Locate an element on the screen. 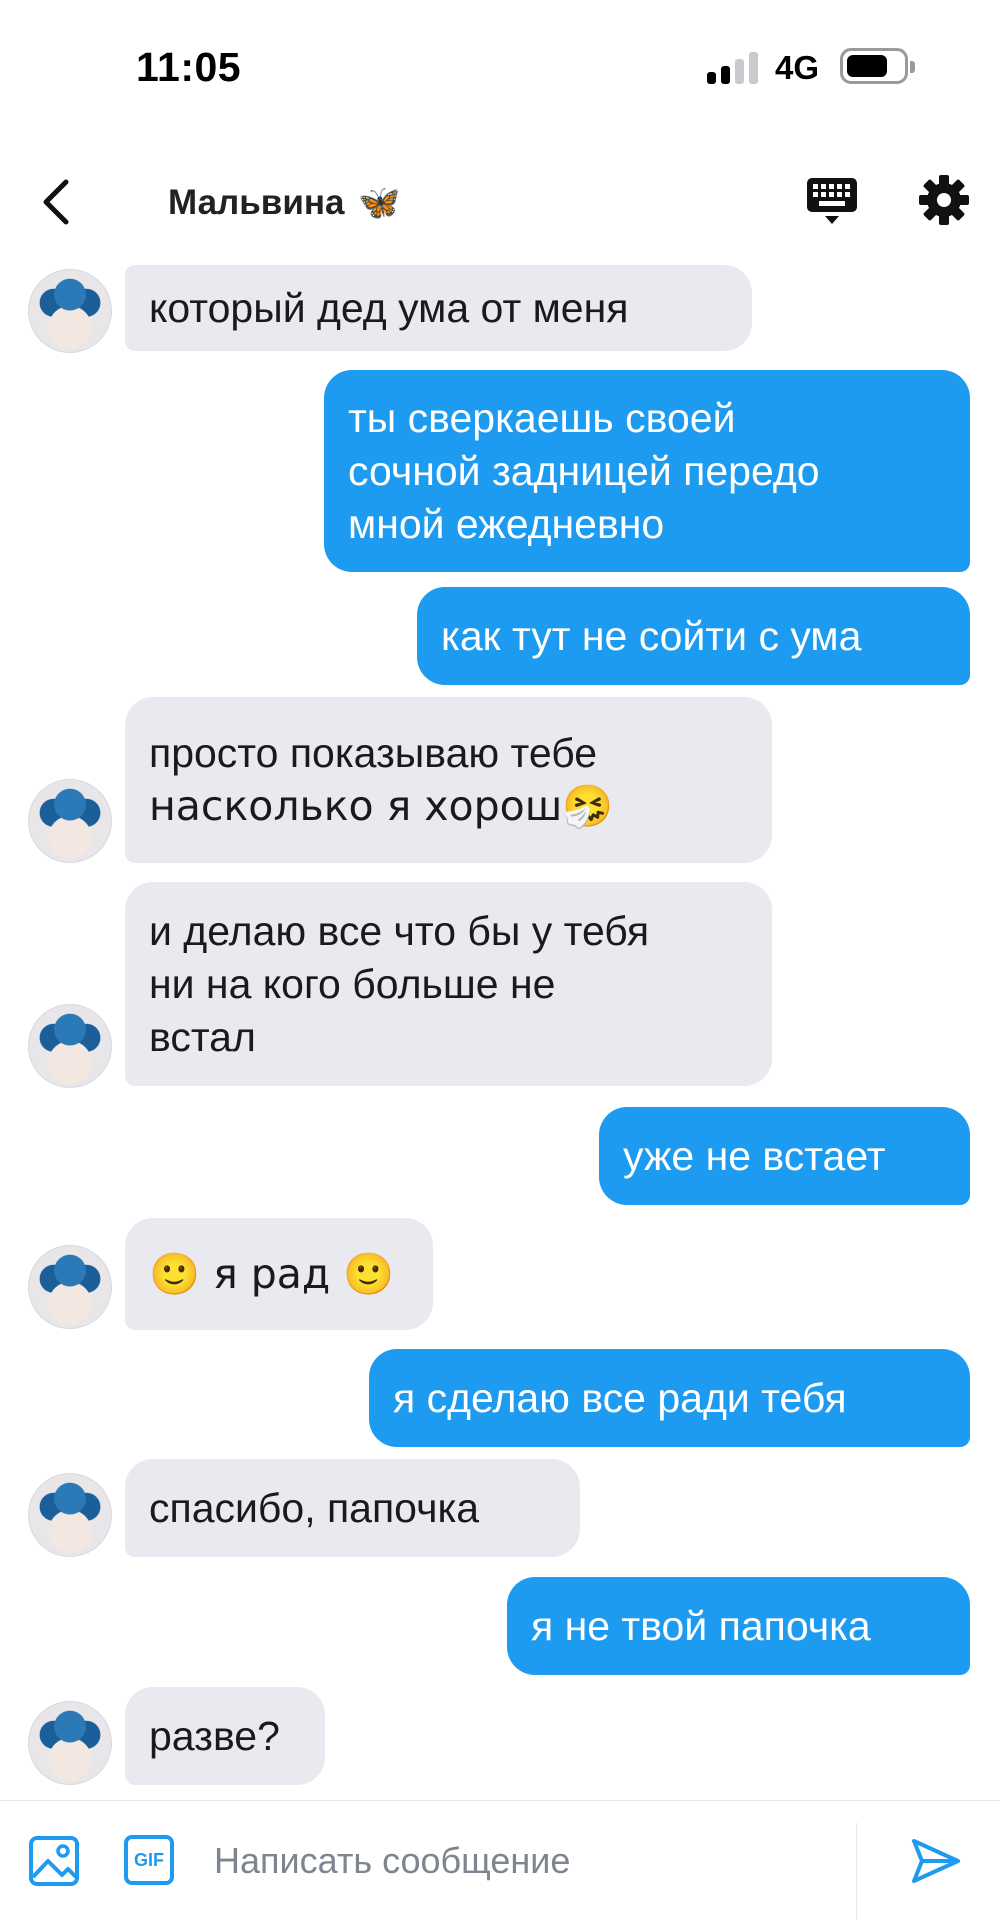 The height and width of the screenshot is (1920, 1000). message-text-line: сочной задницей передо is located at coordinates (584, 470).